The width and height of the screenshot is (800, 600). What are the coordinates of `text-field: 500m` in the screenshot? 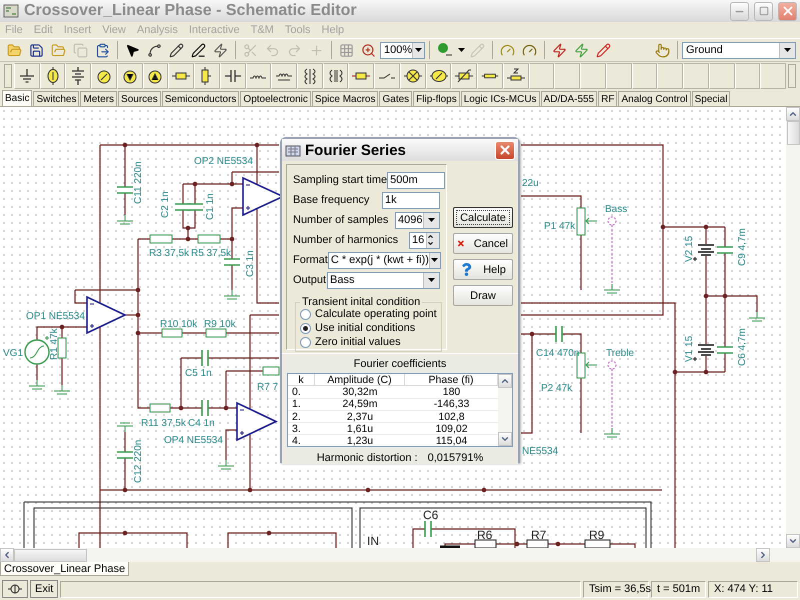 It's located at (416, 180).